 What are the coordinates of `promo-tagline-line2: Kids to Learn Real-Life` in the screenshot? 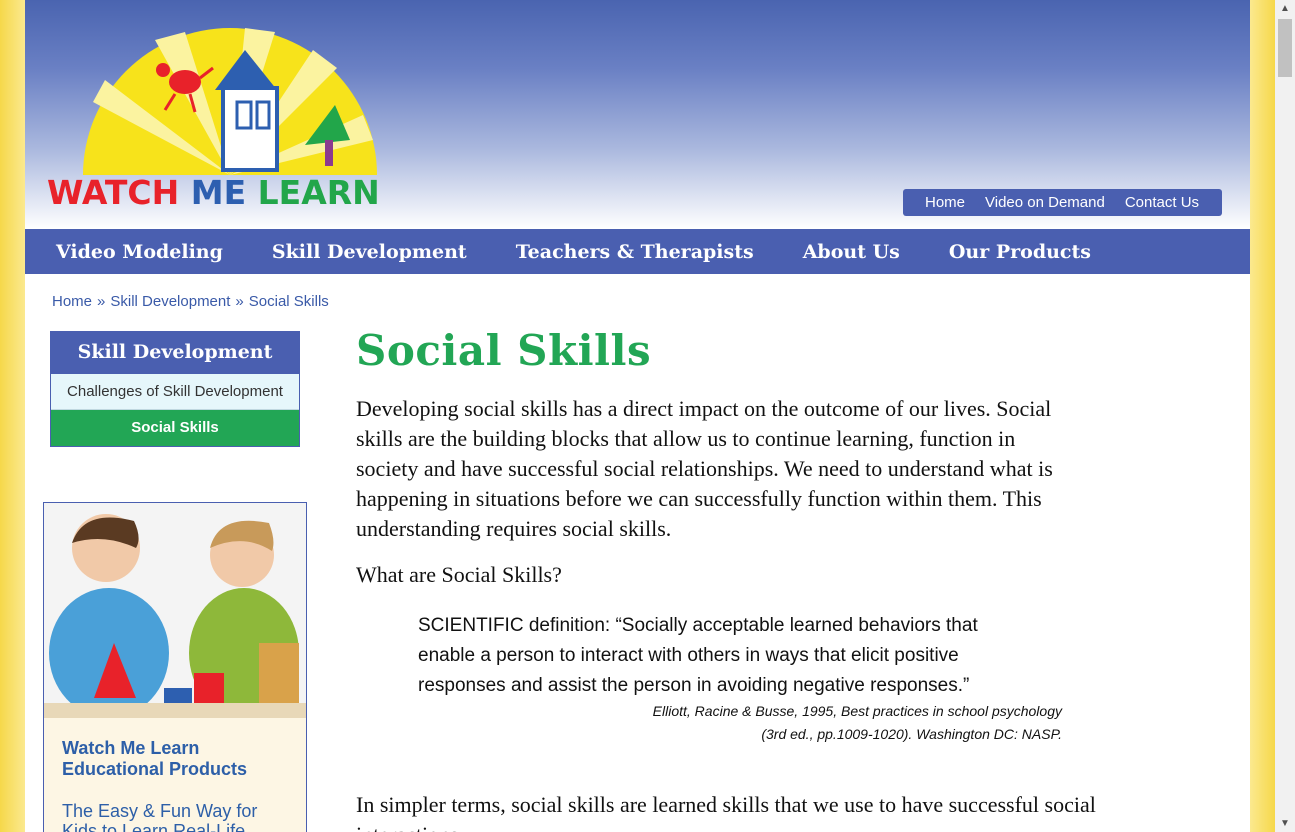 It's located at (154, 826).